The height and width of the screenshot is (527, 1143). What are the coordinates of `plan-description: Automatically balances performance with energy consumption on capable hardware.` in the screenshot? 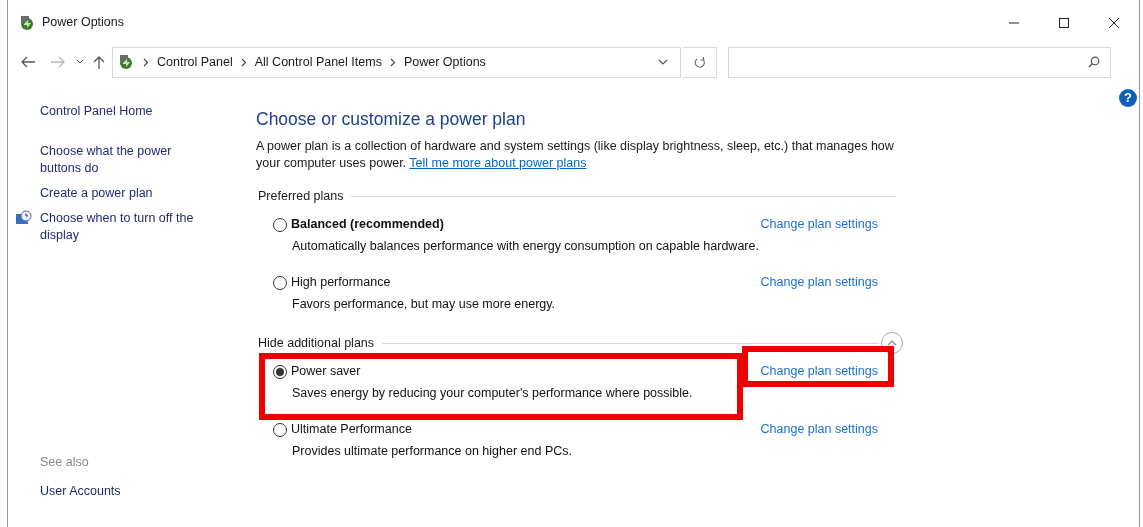 It's located at (525, 246).